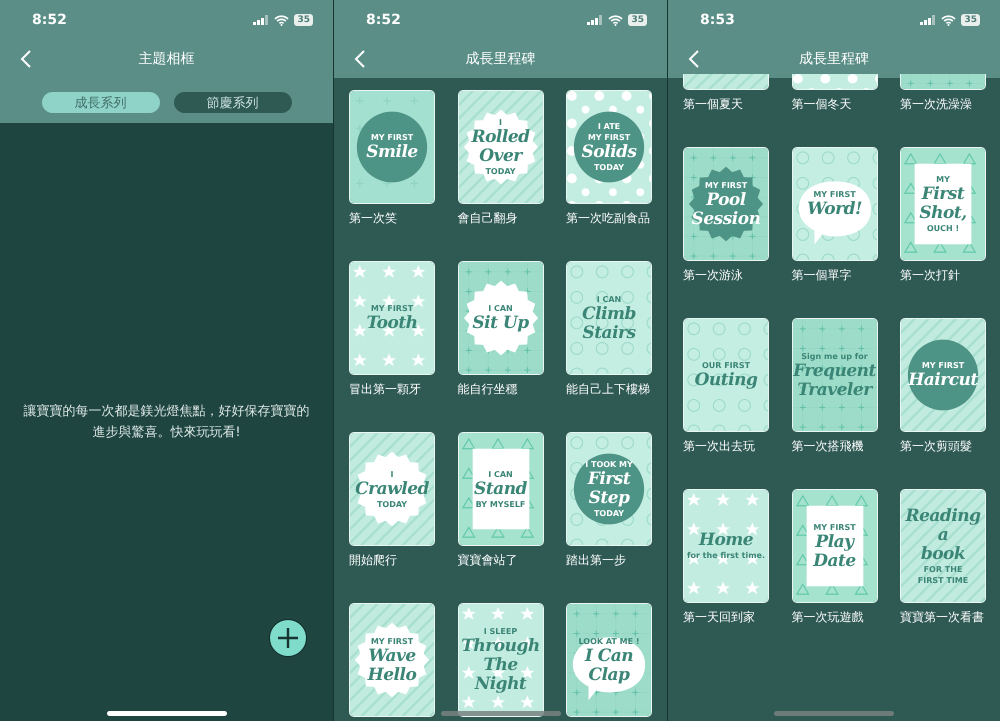 This screenshot has width=1000, height=721. Describe the element at coordinates (936, 104) in the screenshot. I see `milestone-label: 第一次洗澡澡` at that location.